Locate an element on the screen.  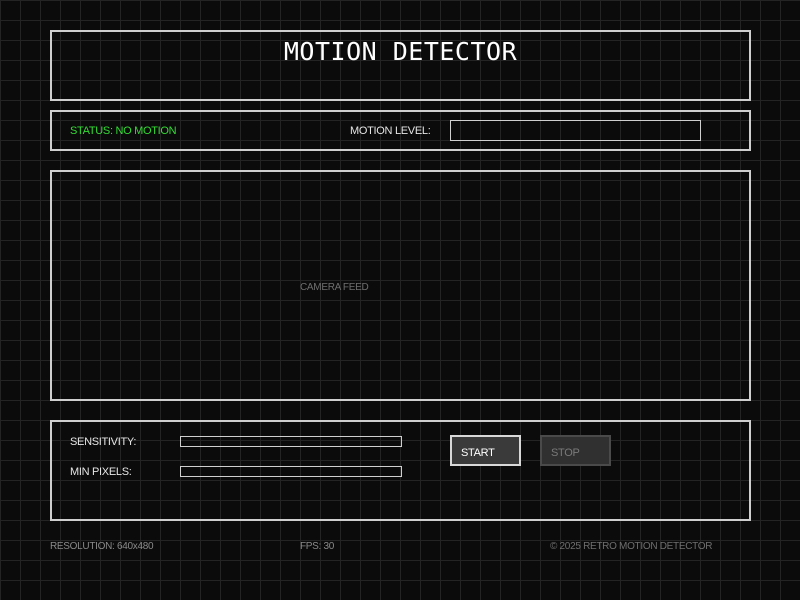
copyright-text: © 2025 RETRO MOTION DETECTOR is located at coordinates (631, 546).